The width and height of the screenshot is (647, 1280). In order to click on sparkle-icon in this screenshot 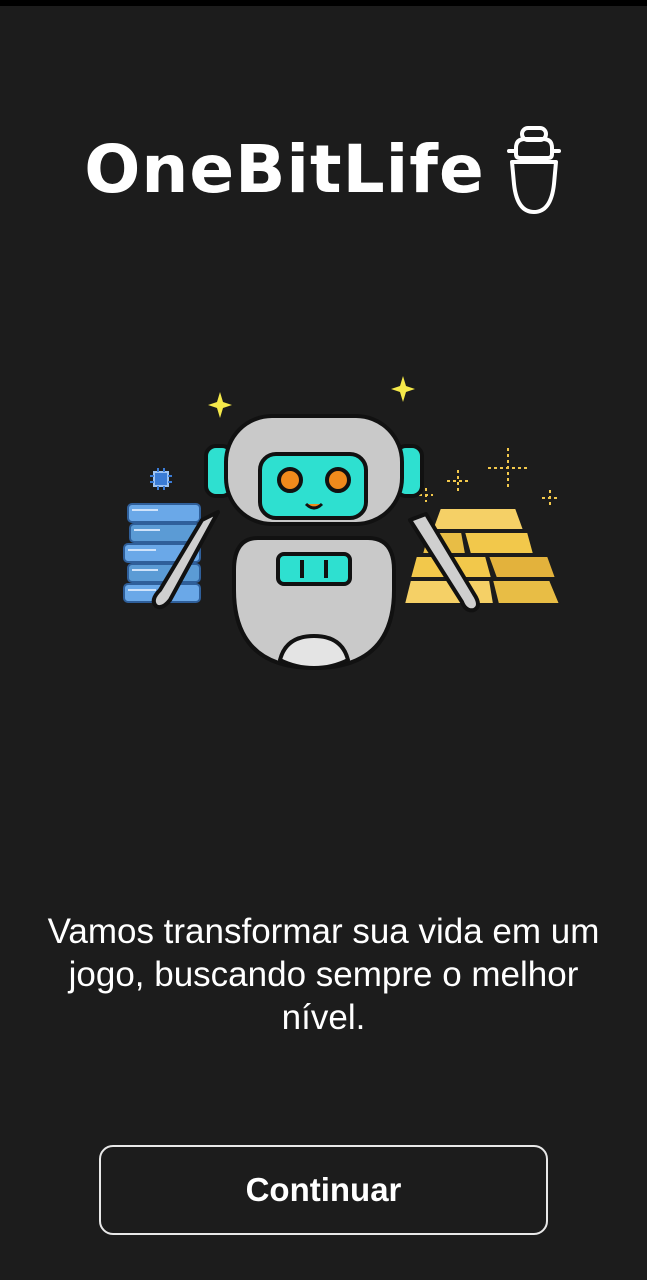, I will do `click(311, 397)`.